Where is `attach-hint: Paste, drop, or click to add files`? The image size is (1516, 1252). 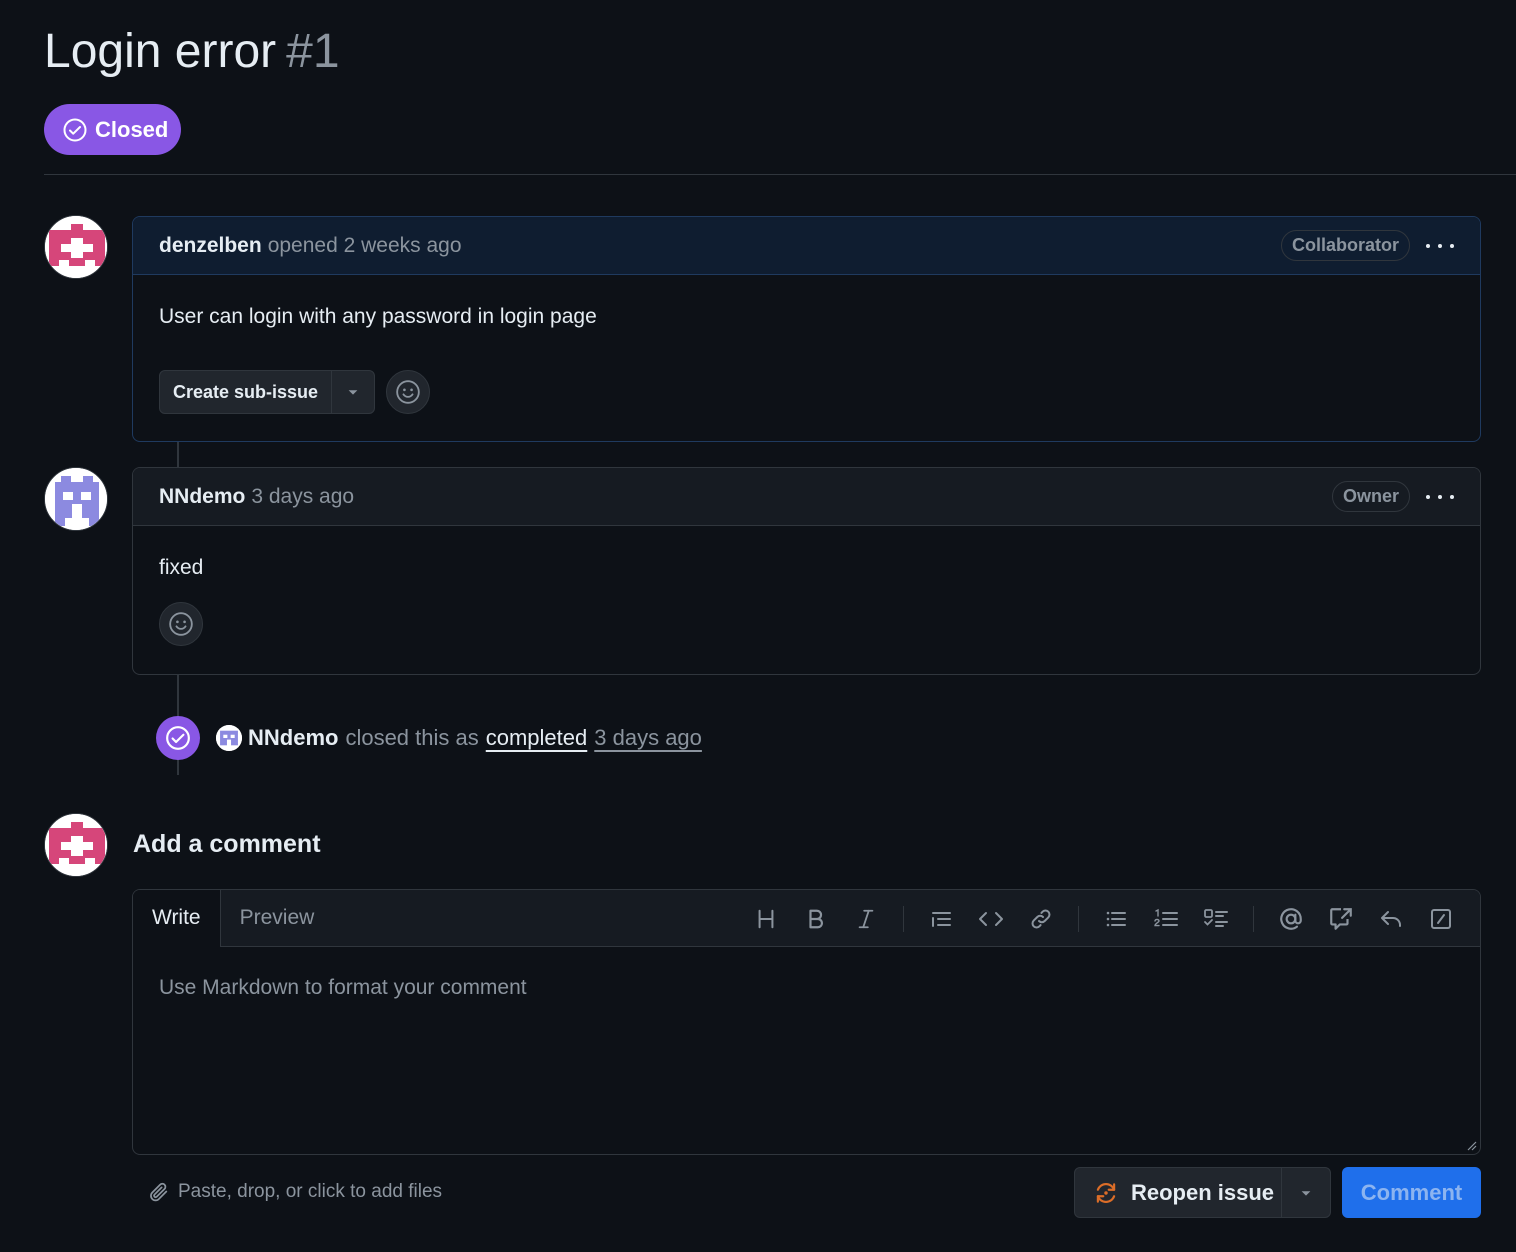 attach-hint: Paste, drop, or click to add files is located at coordinates (310, 1191).